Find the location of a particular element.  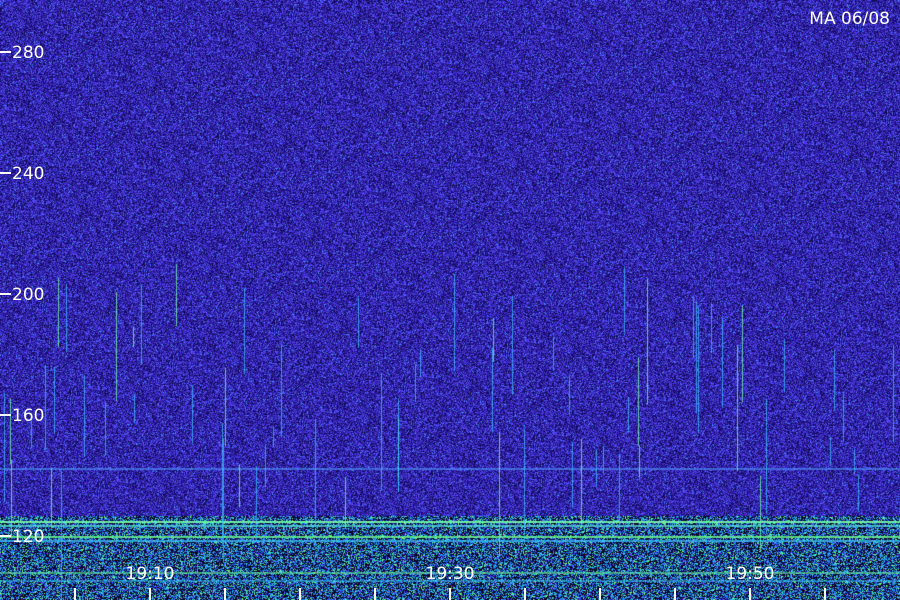

x-tick-label: 19:50 is located at coordinates (750, 574).